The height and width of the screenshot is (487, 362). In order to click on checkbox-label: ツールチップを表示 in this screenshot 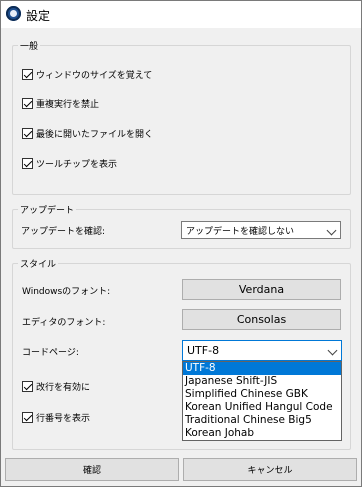, I will do `click(77, 164)`.